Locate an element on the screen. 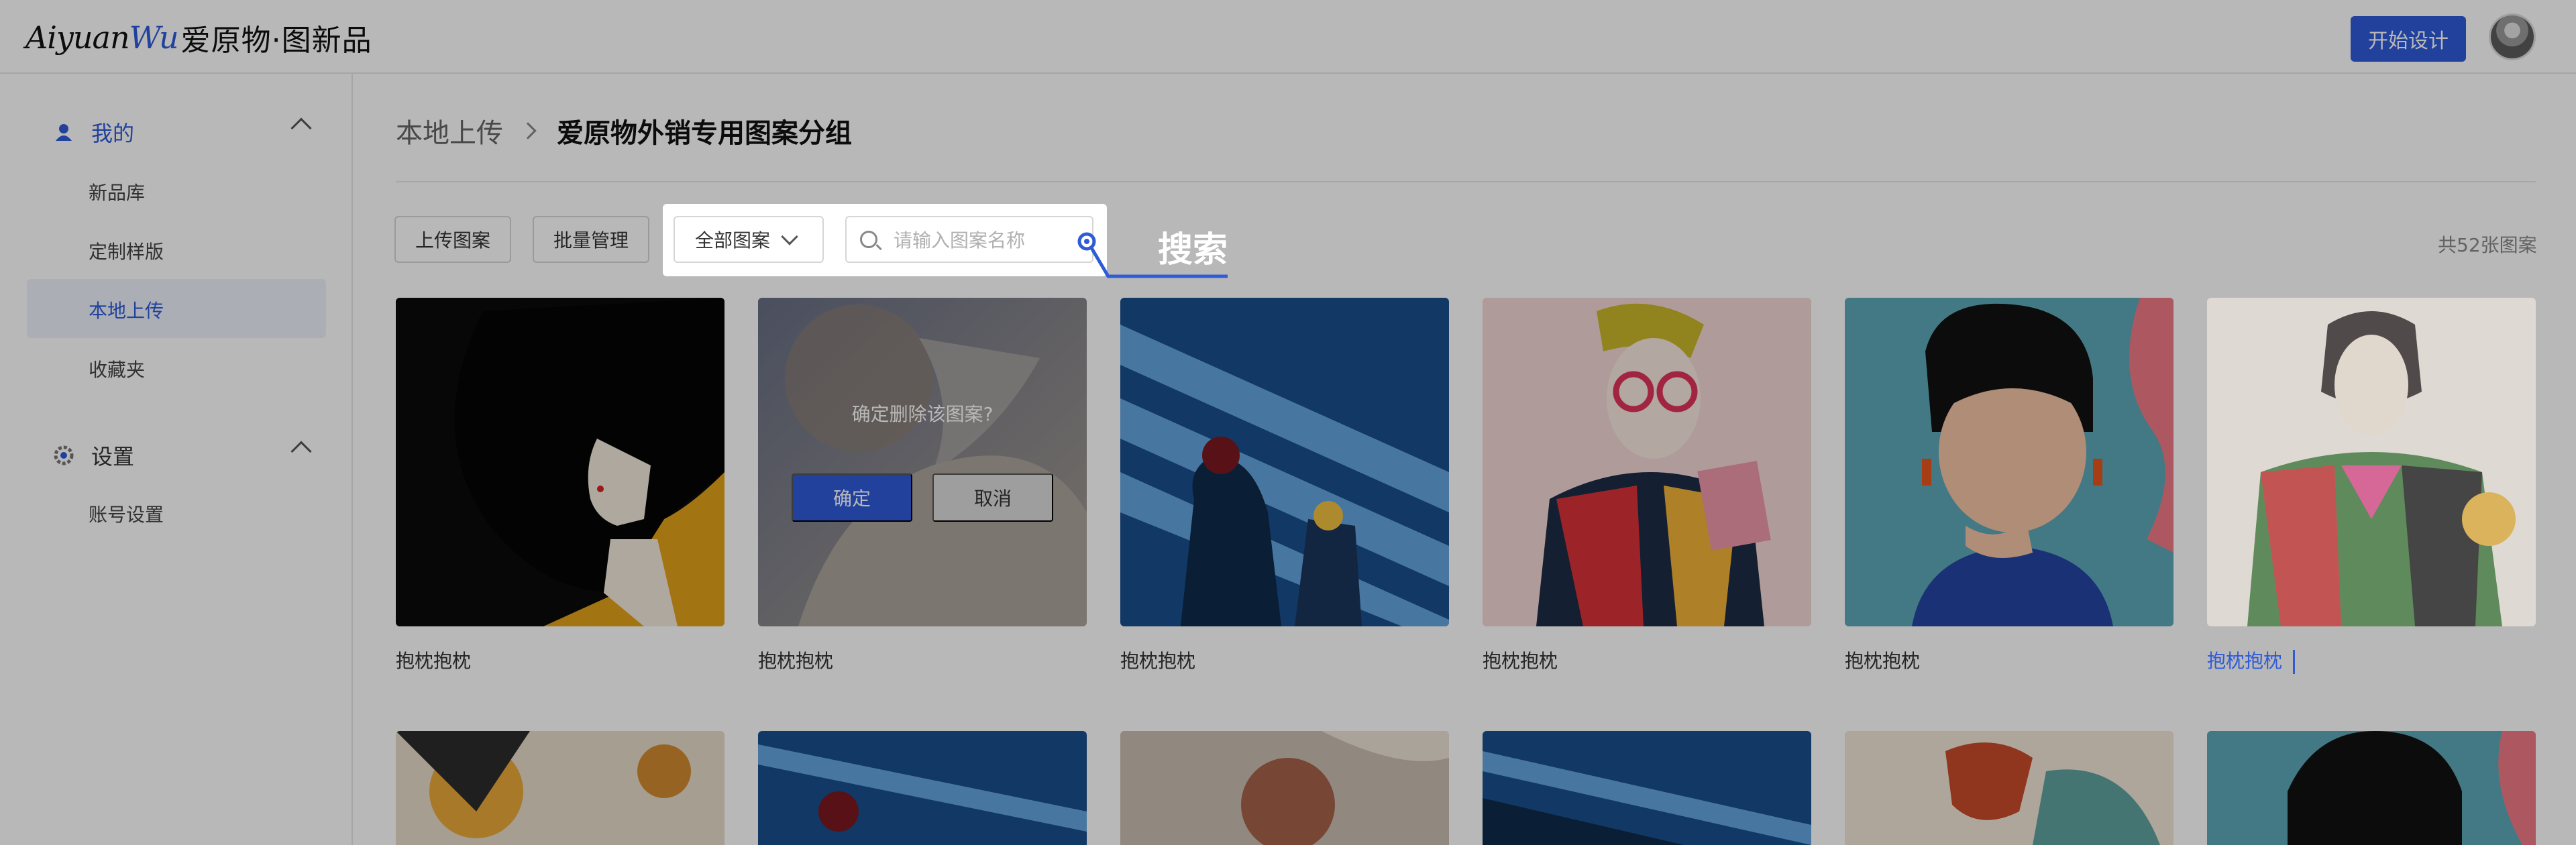 This screenshot has width=2576, height=845. start-design-button: 开始设计 is located at coordinates (2408, 39).